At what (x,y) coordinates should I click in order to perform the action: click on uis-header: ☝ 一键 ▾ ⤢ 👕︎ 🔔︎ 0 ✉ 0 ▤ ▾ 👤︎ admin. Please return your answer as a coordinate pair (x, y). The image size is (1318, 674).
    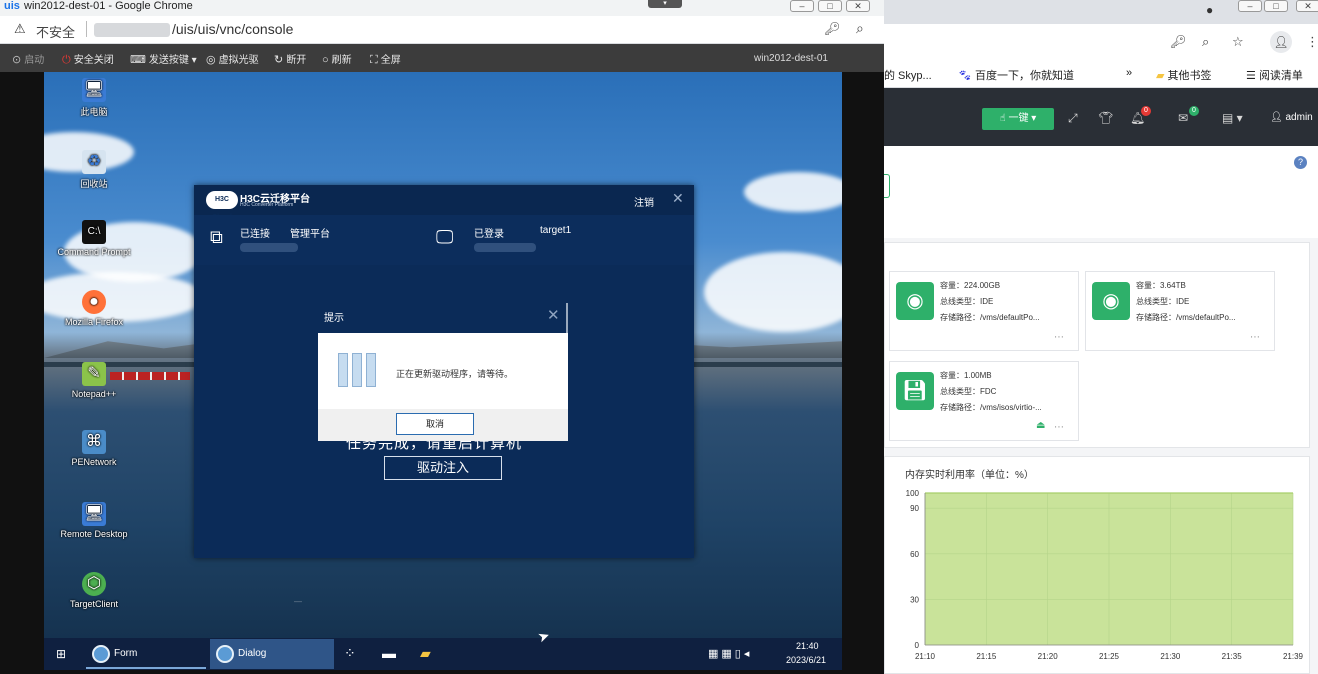
    Looking at the image, I should click on (1101, 117).